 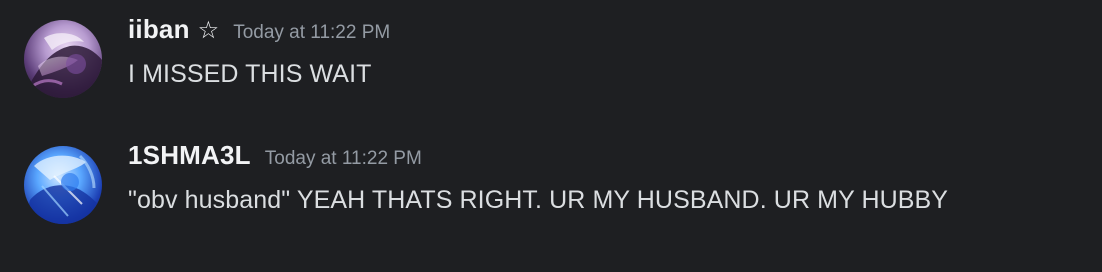 I want to click on message-header: 1SHMA3L Today at 11:22 PM, so click(x=275, y=160).